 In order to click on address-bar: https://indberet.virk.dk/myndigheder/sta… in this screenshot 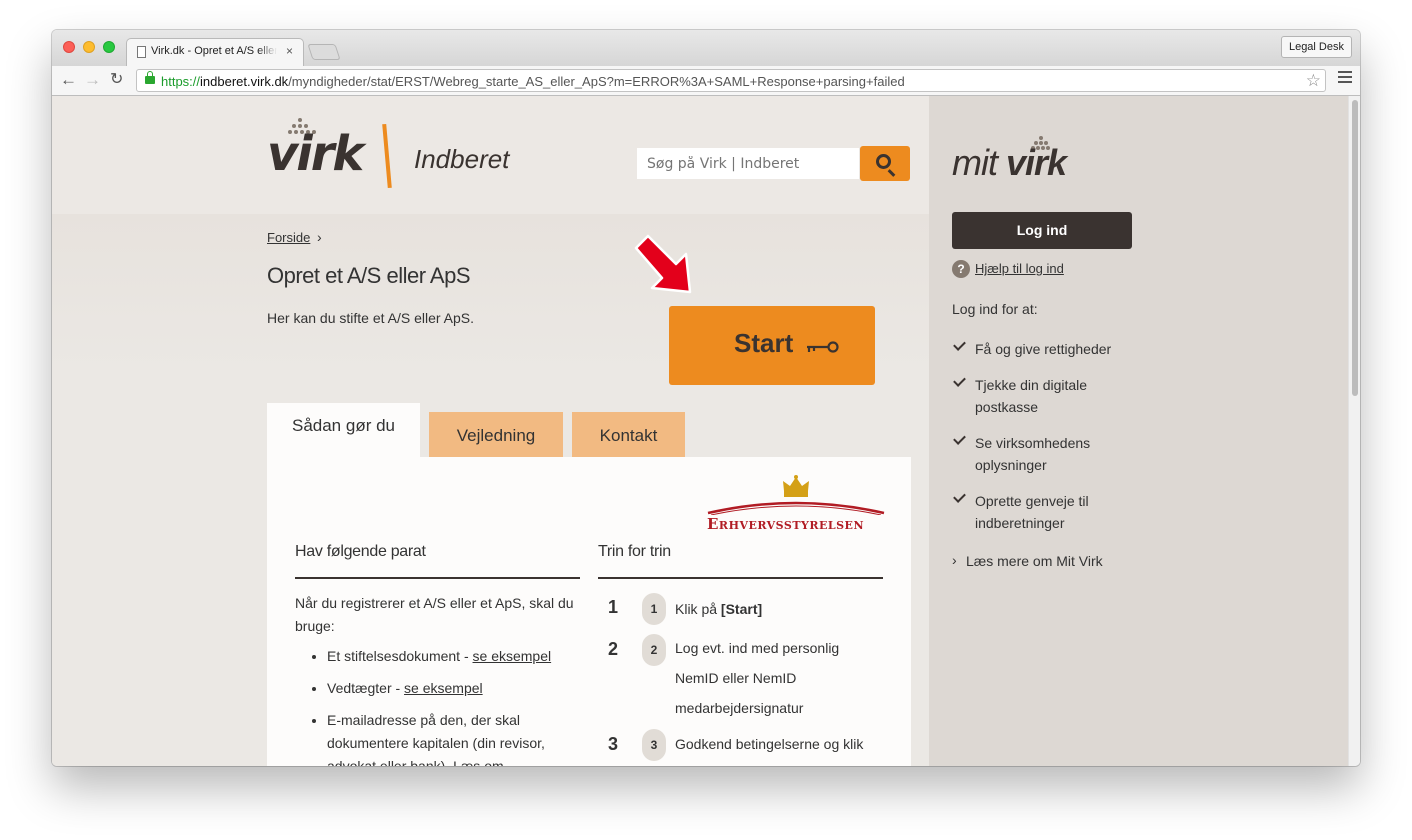, I will do `click(731, 80)`.